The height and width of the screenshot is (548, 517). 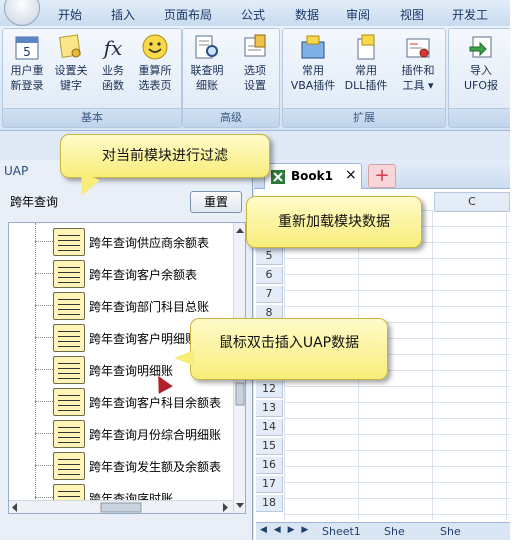 I want to click on reset-button: 重置, so click(x=216, y=202).